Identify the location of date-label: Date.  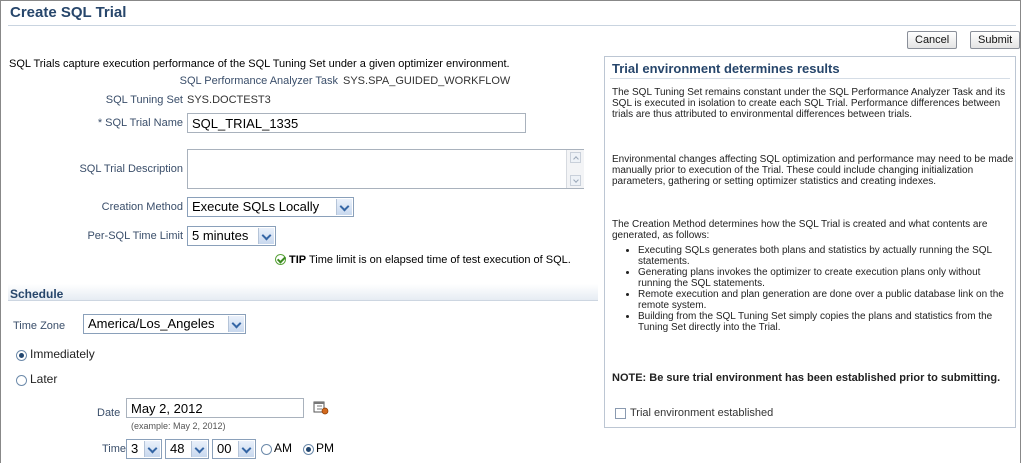
(109, 413).